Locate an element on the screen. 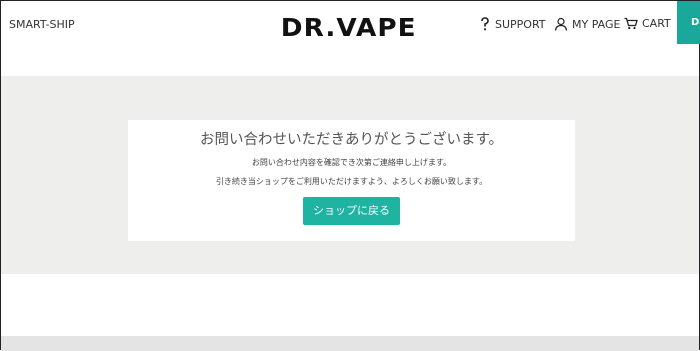 The height and width of the screenshot is (351, 700). back-to-shop-button: ショップに戻る is located at coordinates (351, 211).